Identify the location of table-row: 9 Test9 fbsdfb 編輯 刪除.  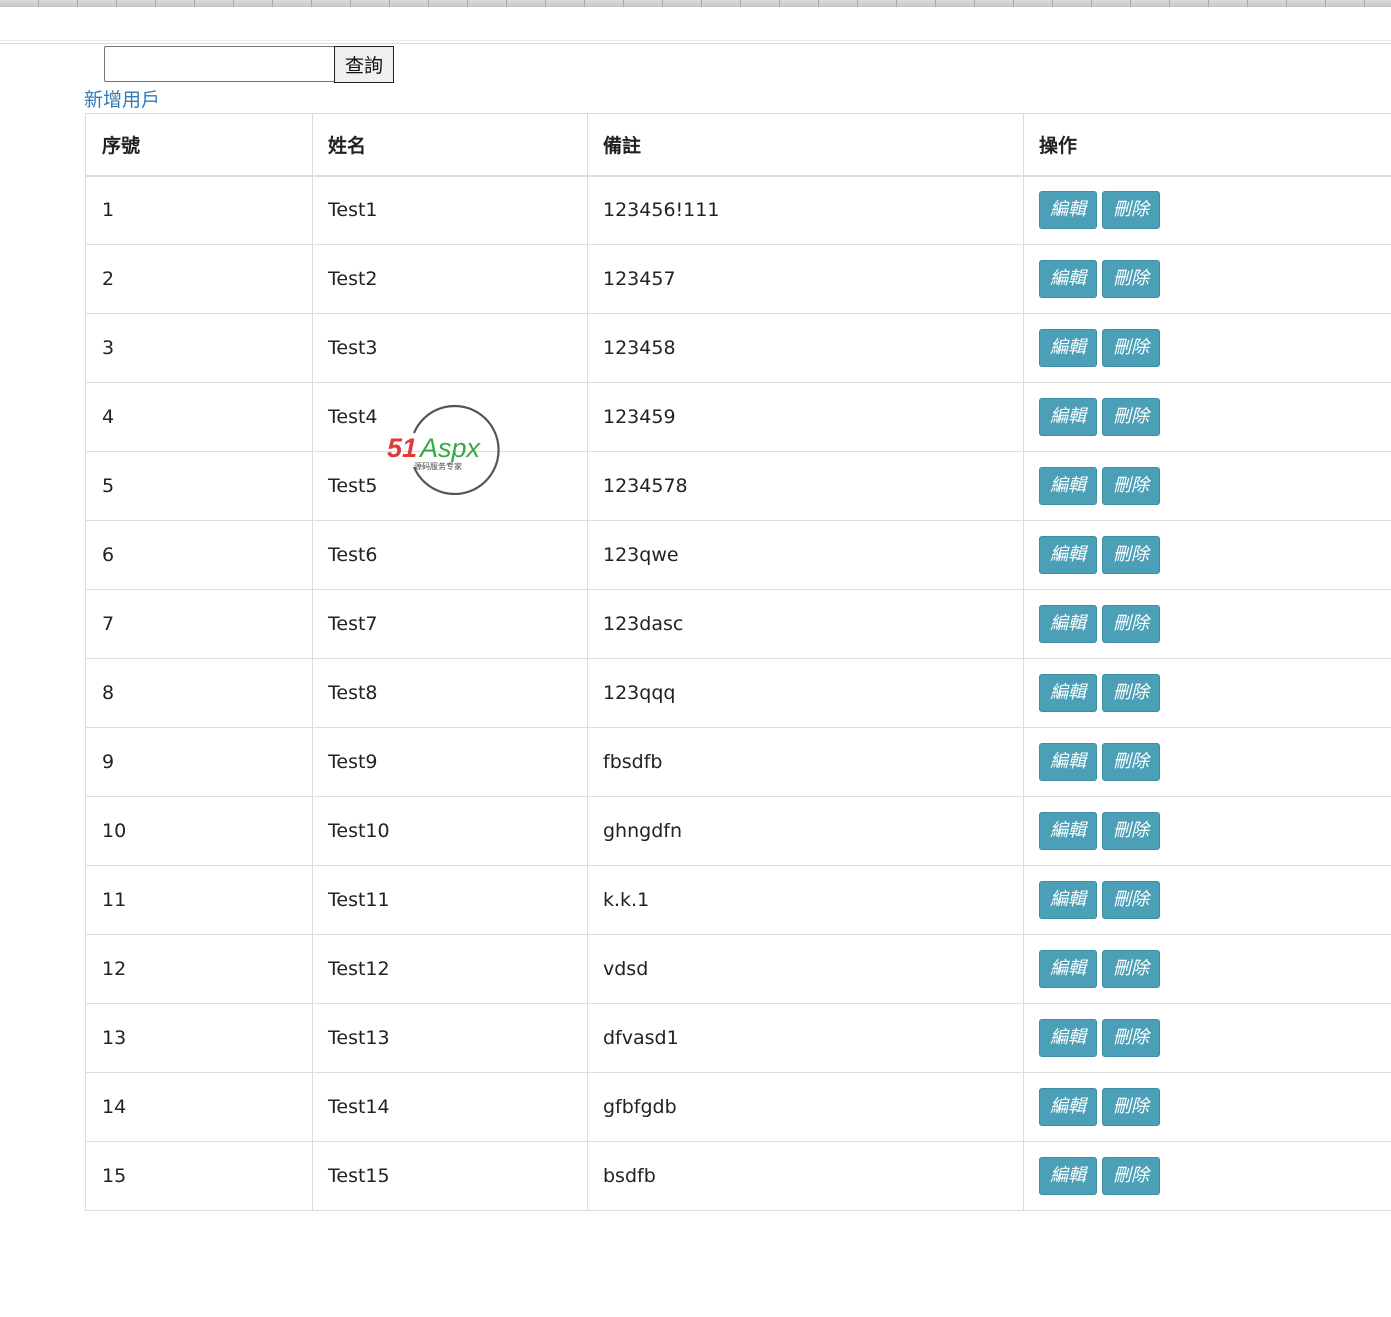
(738, 762).